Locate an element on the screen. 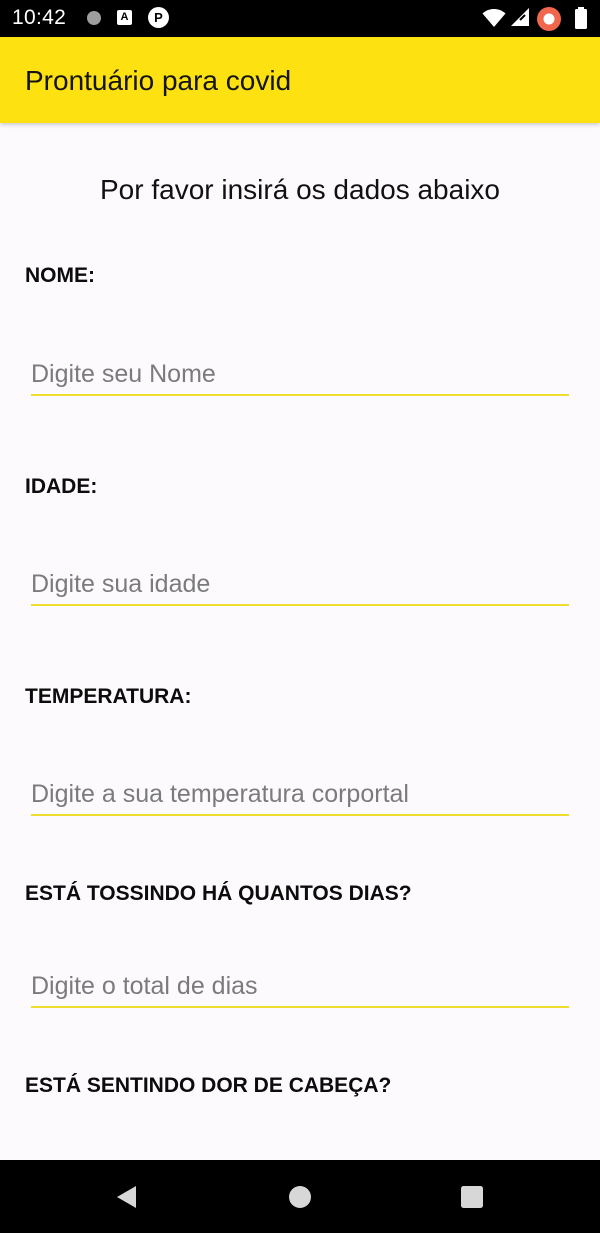 Image resolution: width=600 pixels, height=1233 pixels. cough-days-label: ESTÁ TOSSINDO HÁ QUANTOS DIAS? is located at coordinates (218, 893).